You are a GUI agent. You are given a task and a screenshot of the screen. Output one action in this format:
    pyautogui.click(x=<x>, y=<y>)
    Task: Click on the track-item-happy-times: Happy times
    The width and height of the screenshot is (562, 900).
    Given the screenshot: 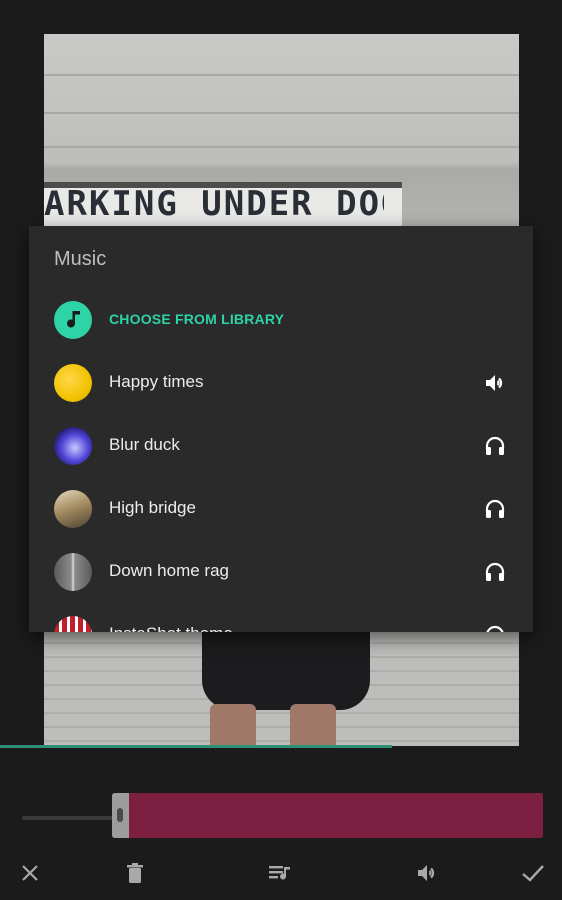 What is the action you would take?
    pyautogui.click(x=281, y=383)
    